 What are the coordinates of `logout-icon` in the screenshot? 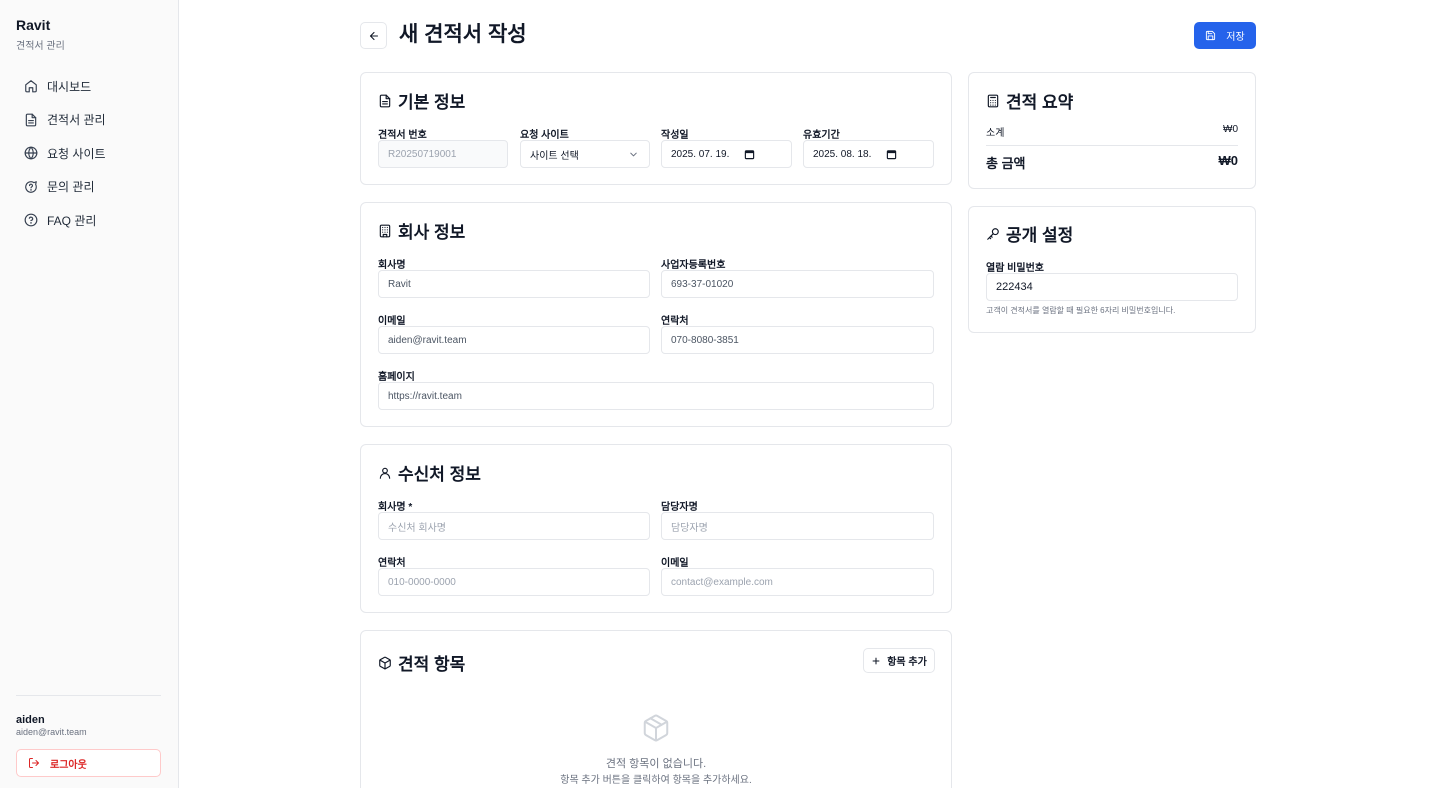 It's located at (34, 763).